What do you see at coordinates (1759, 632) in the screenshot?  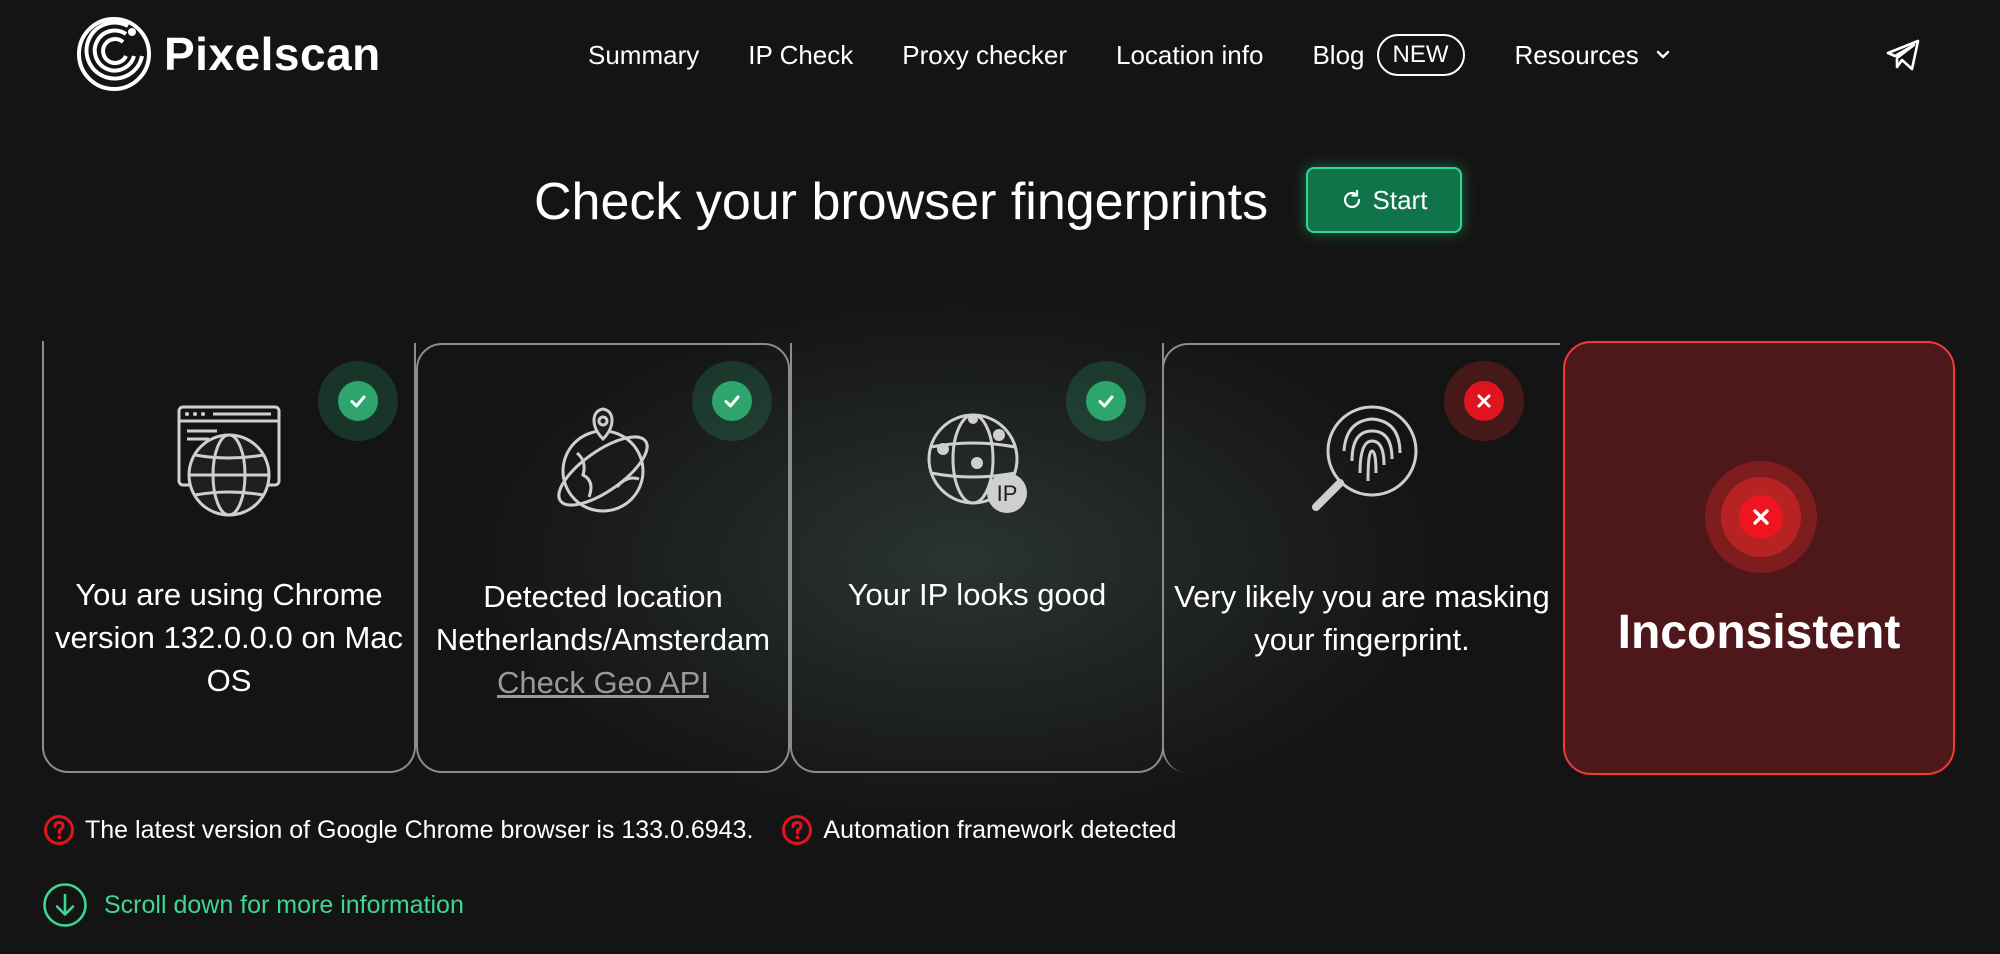 I see `result-label: Inconsistent` at bounding box center [1759, 632].